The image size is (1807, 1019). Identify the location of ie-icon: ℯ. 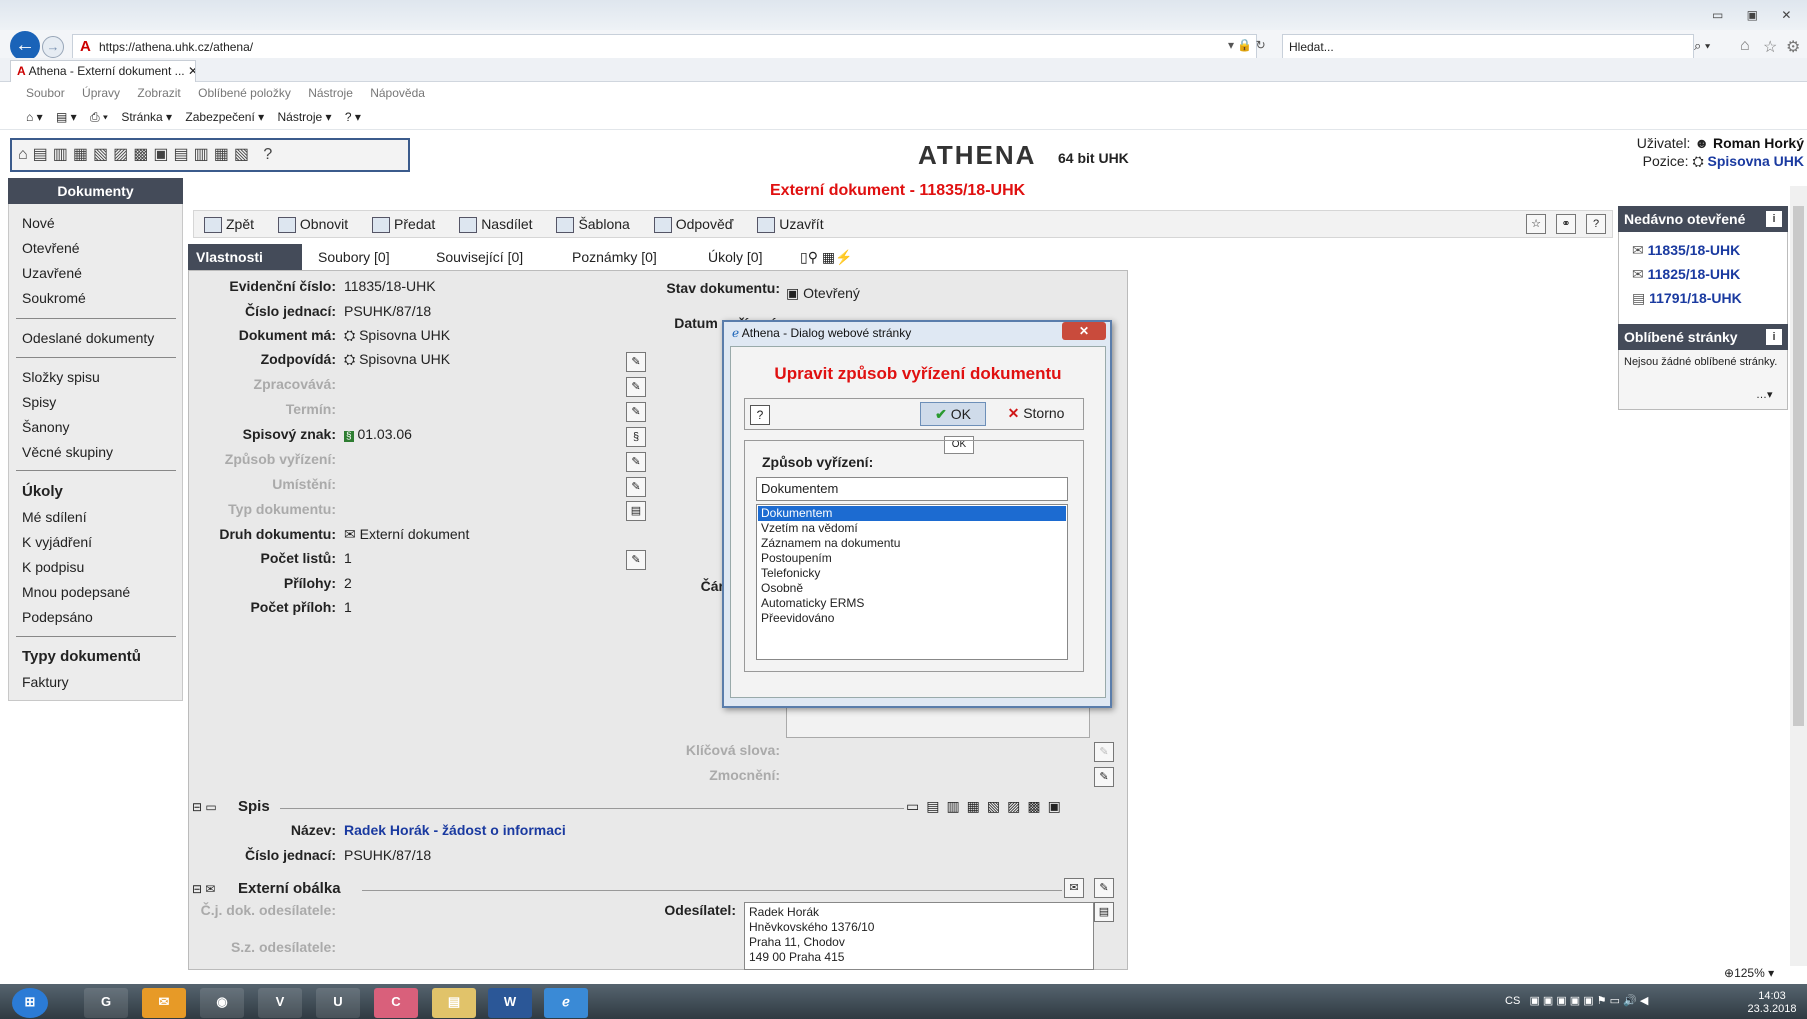
(566, 1003).